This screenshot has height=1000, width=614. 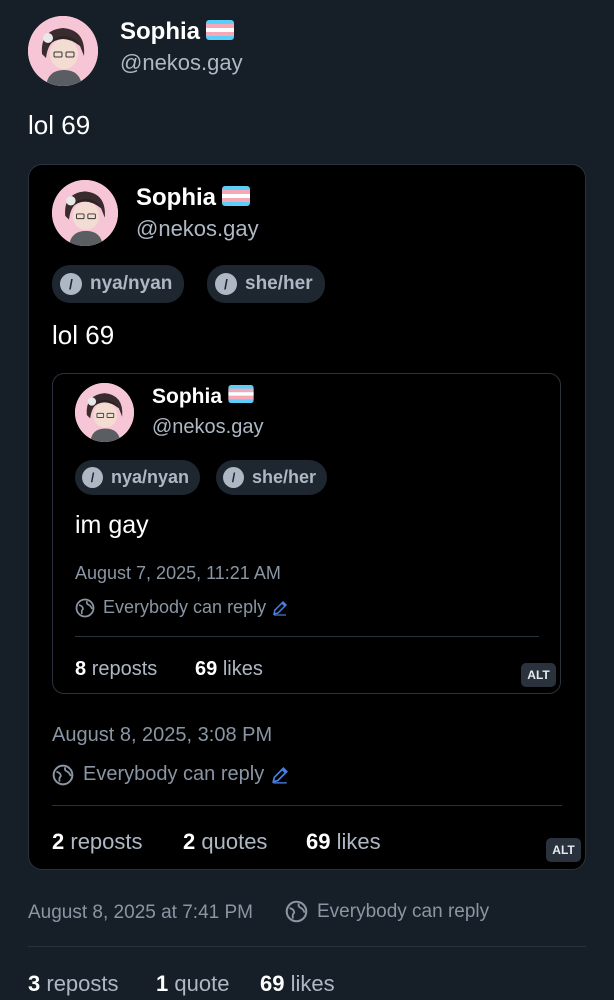 I want to click on author-handle: @nekos.gay, so click(x=181, y=63).